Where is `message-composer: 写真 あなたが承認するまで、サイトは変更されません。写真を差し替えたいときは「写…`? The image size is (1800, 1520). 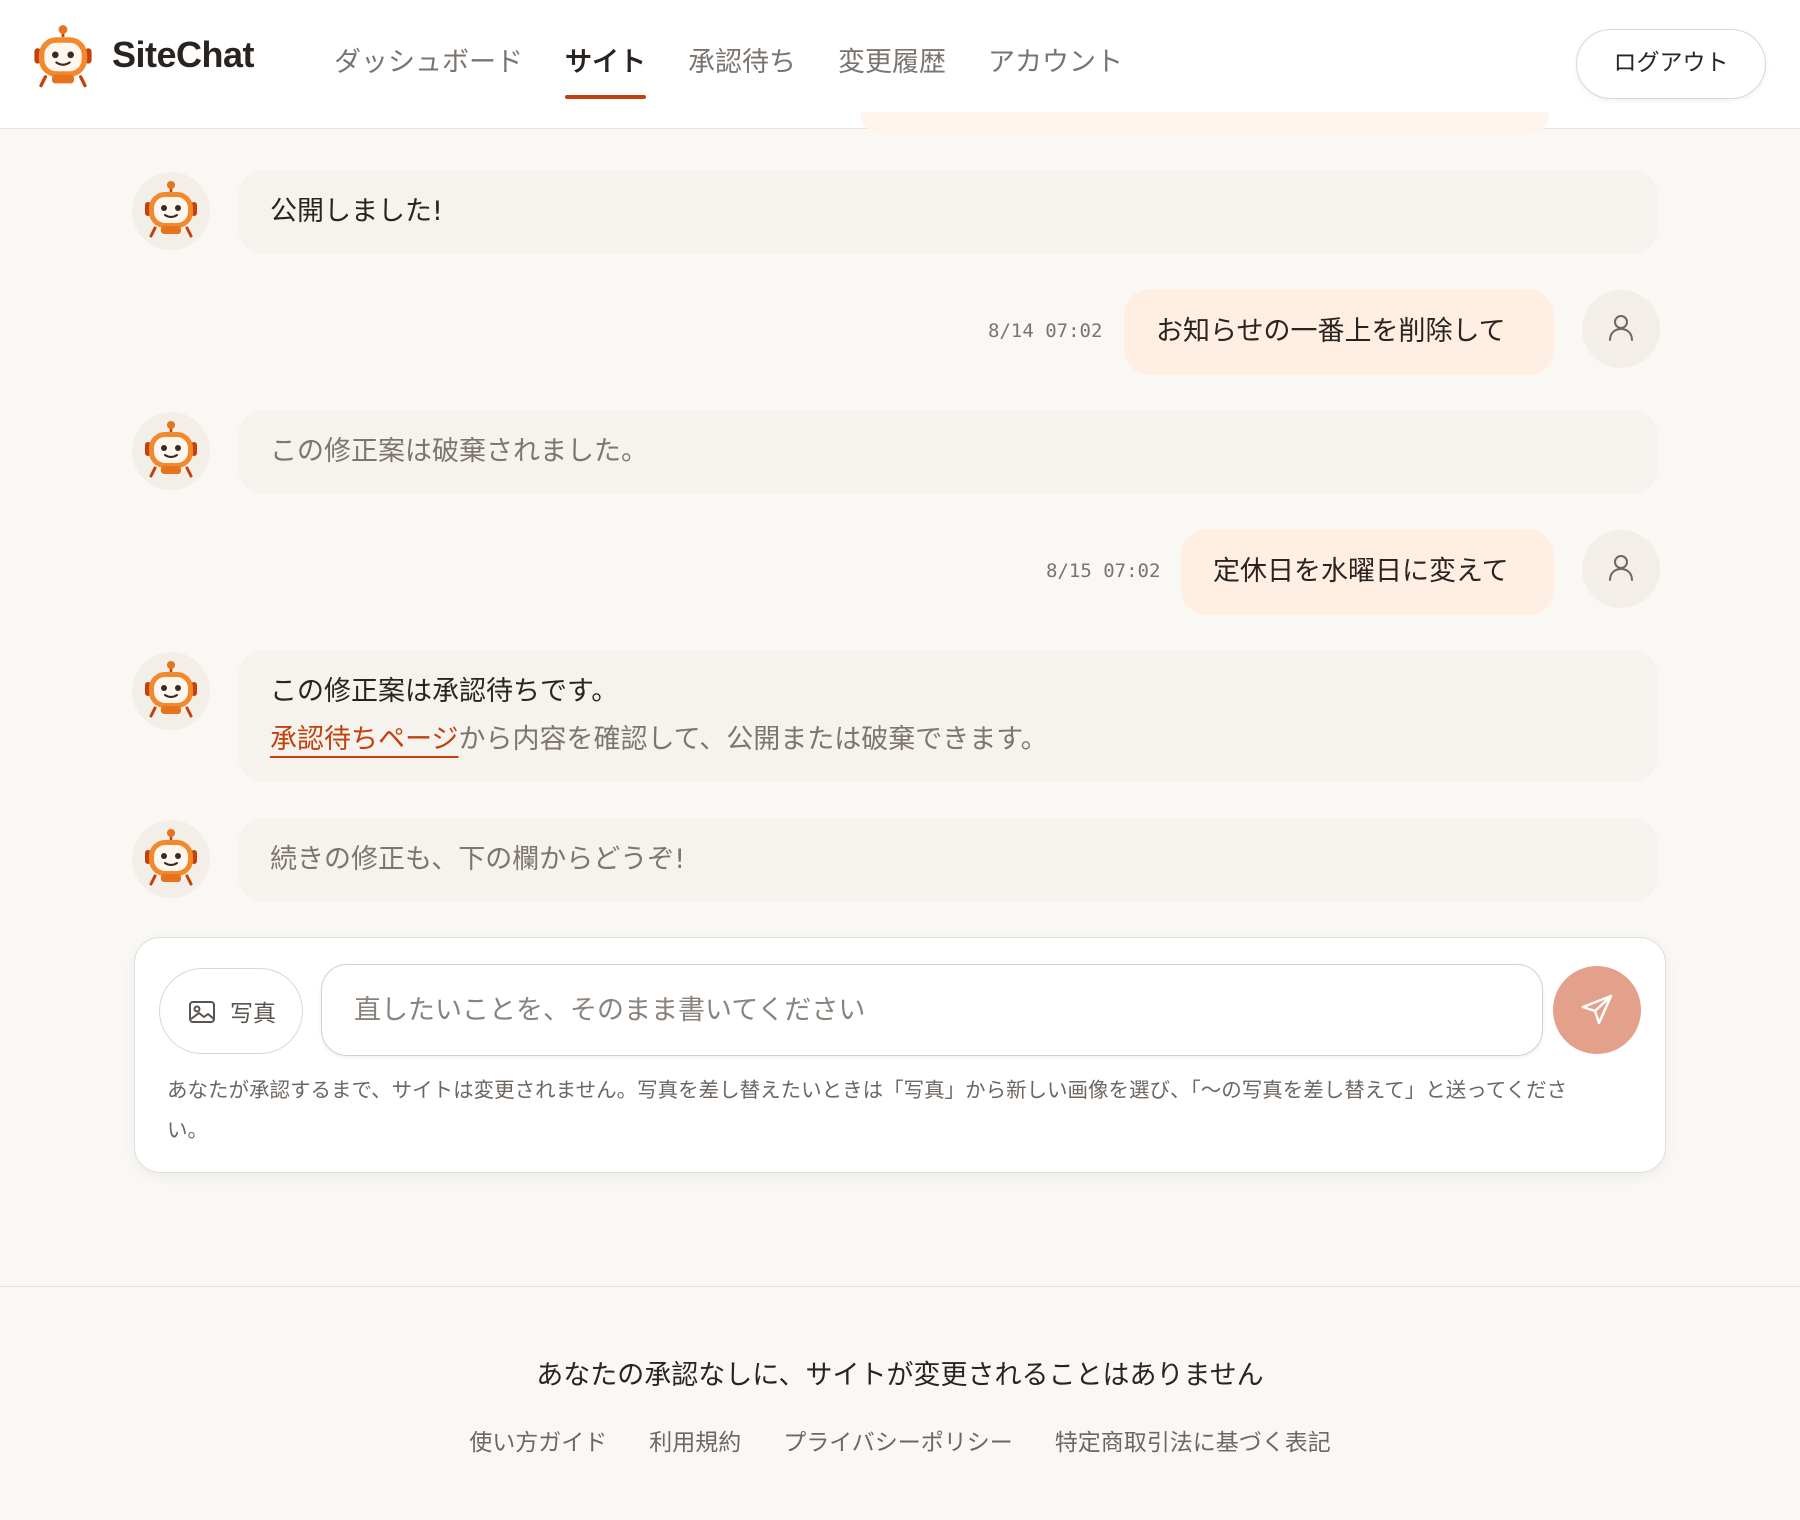 message-composer: 写真 あなたが承認するまで、サイトは変更されません。写真を差し替えたいときは「写… is located at coordinates (900, 1055).